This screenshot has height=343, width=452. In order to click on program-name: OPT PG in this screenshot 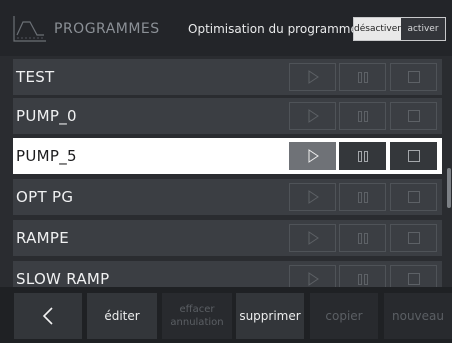, I will do `click(45, 197)`.